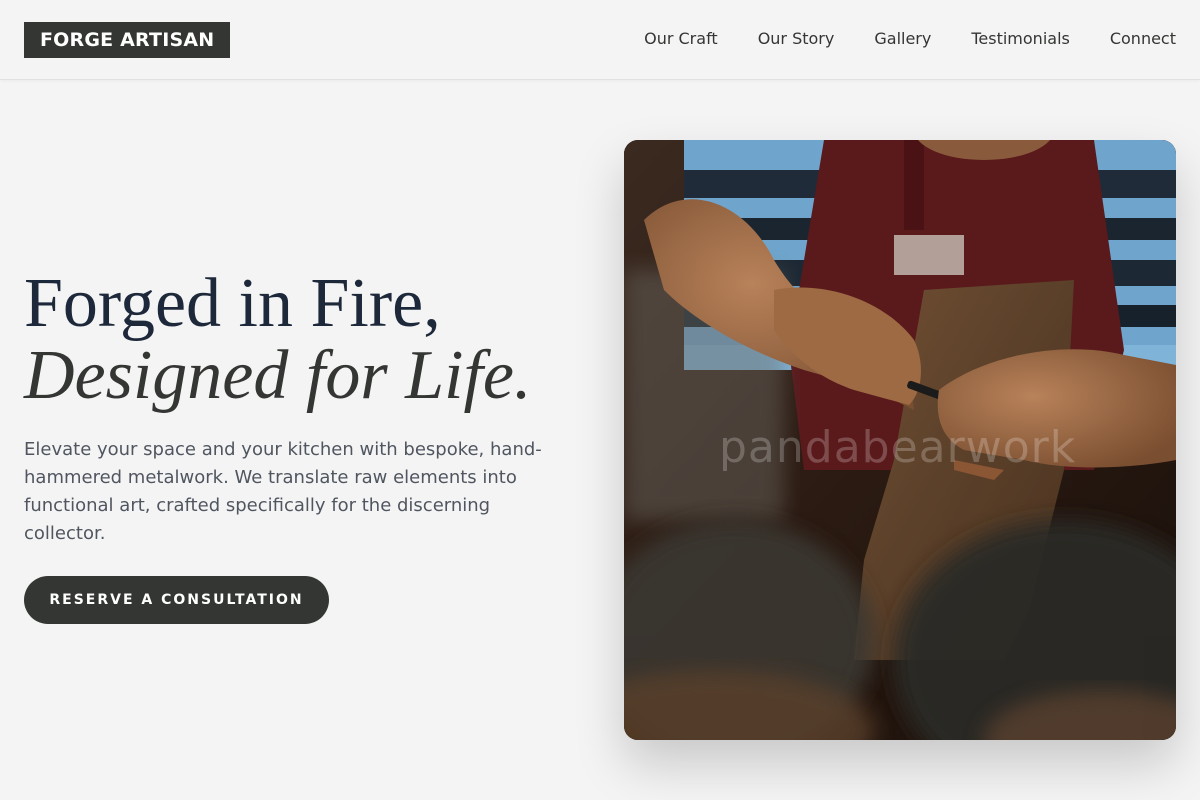  Describe the element at coordinates (902, 39) in the screenshot. I see `nav-link-gallery: Gallery` at that location.